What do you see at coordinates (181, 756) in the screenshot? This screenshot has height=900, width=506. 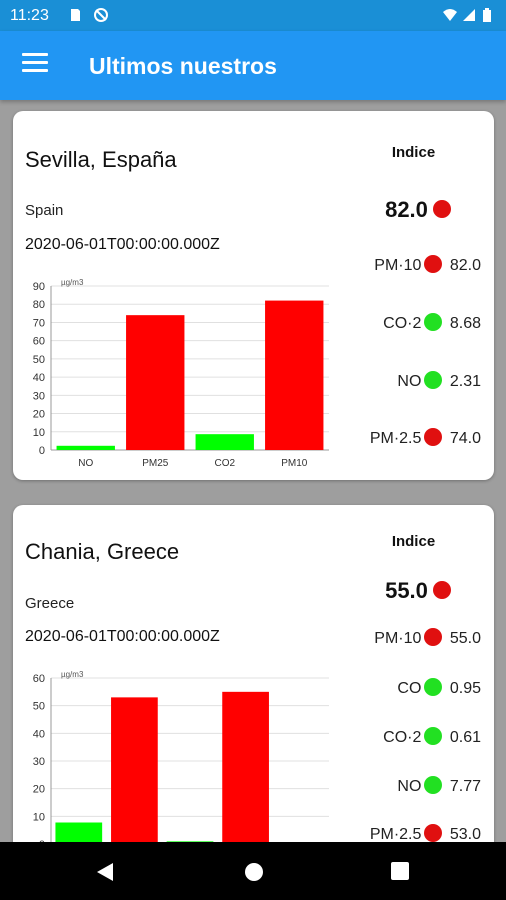 I see `pollutant-bar-chart: 0102030405060µg/m3NOPM25COPM10CO2` at bounding box center [181, 756].